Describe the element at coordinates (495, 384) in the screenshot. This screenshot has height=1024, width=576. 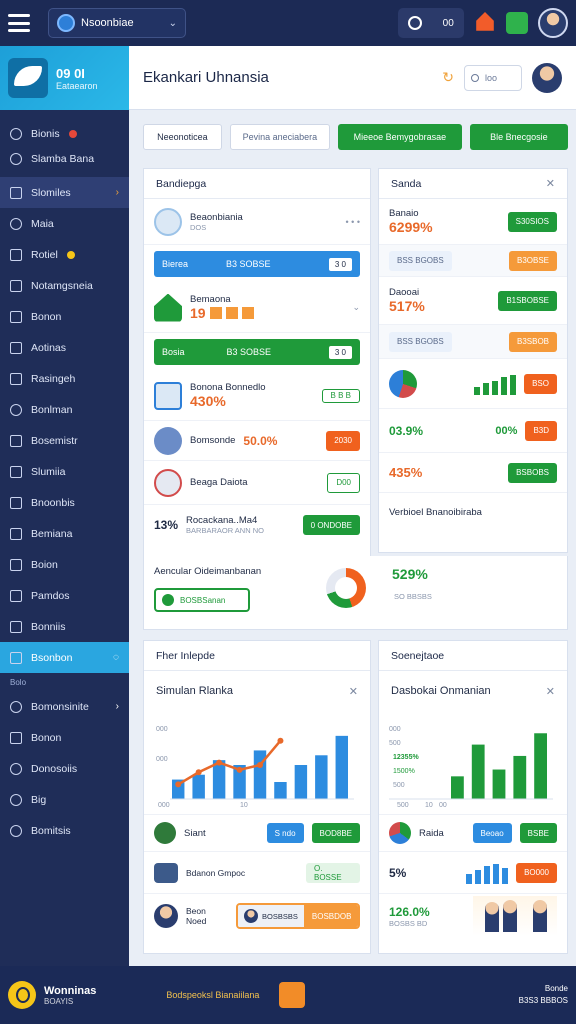
I see `sparkline` at that location.